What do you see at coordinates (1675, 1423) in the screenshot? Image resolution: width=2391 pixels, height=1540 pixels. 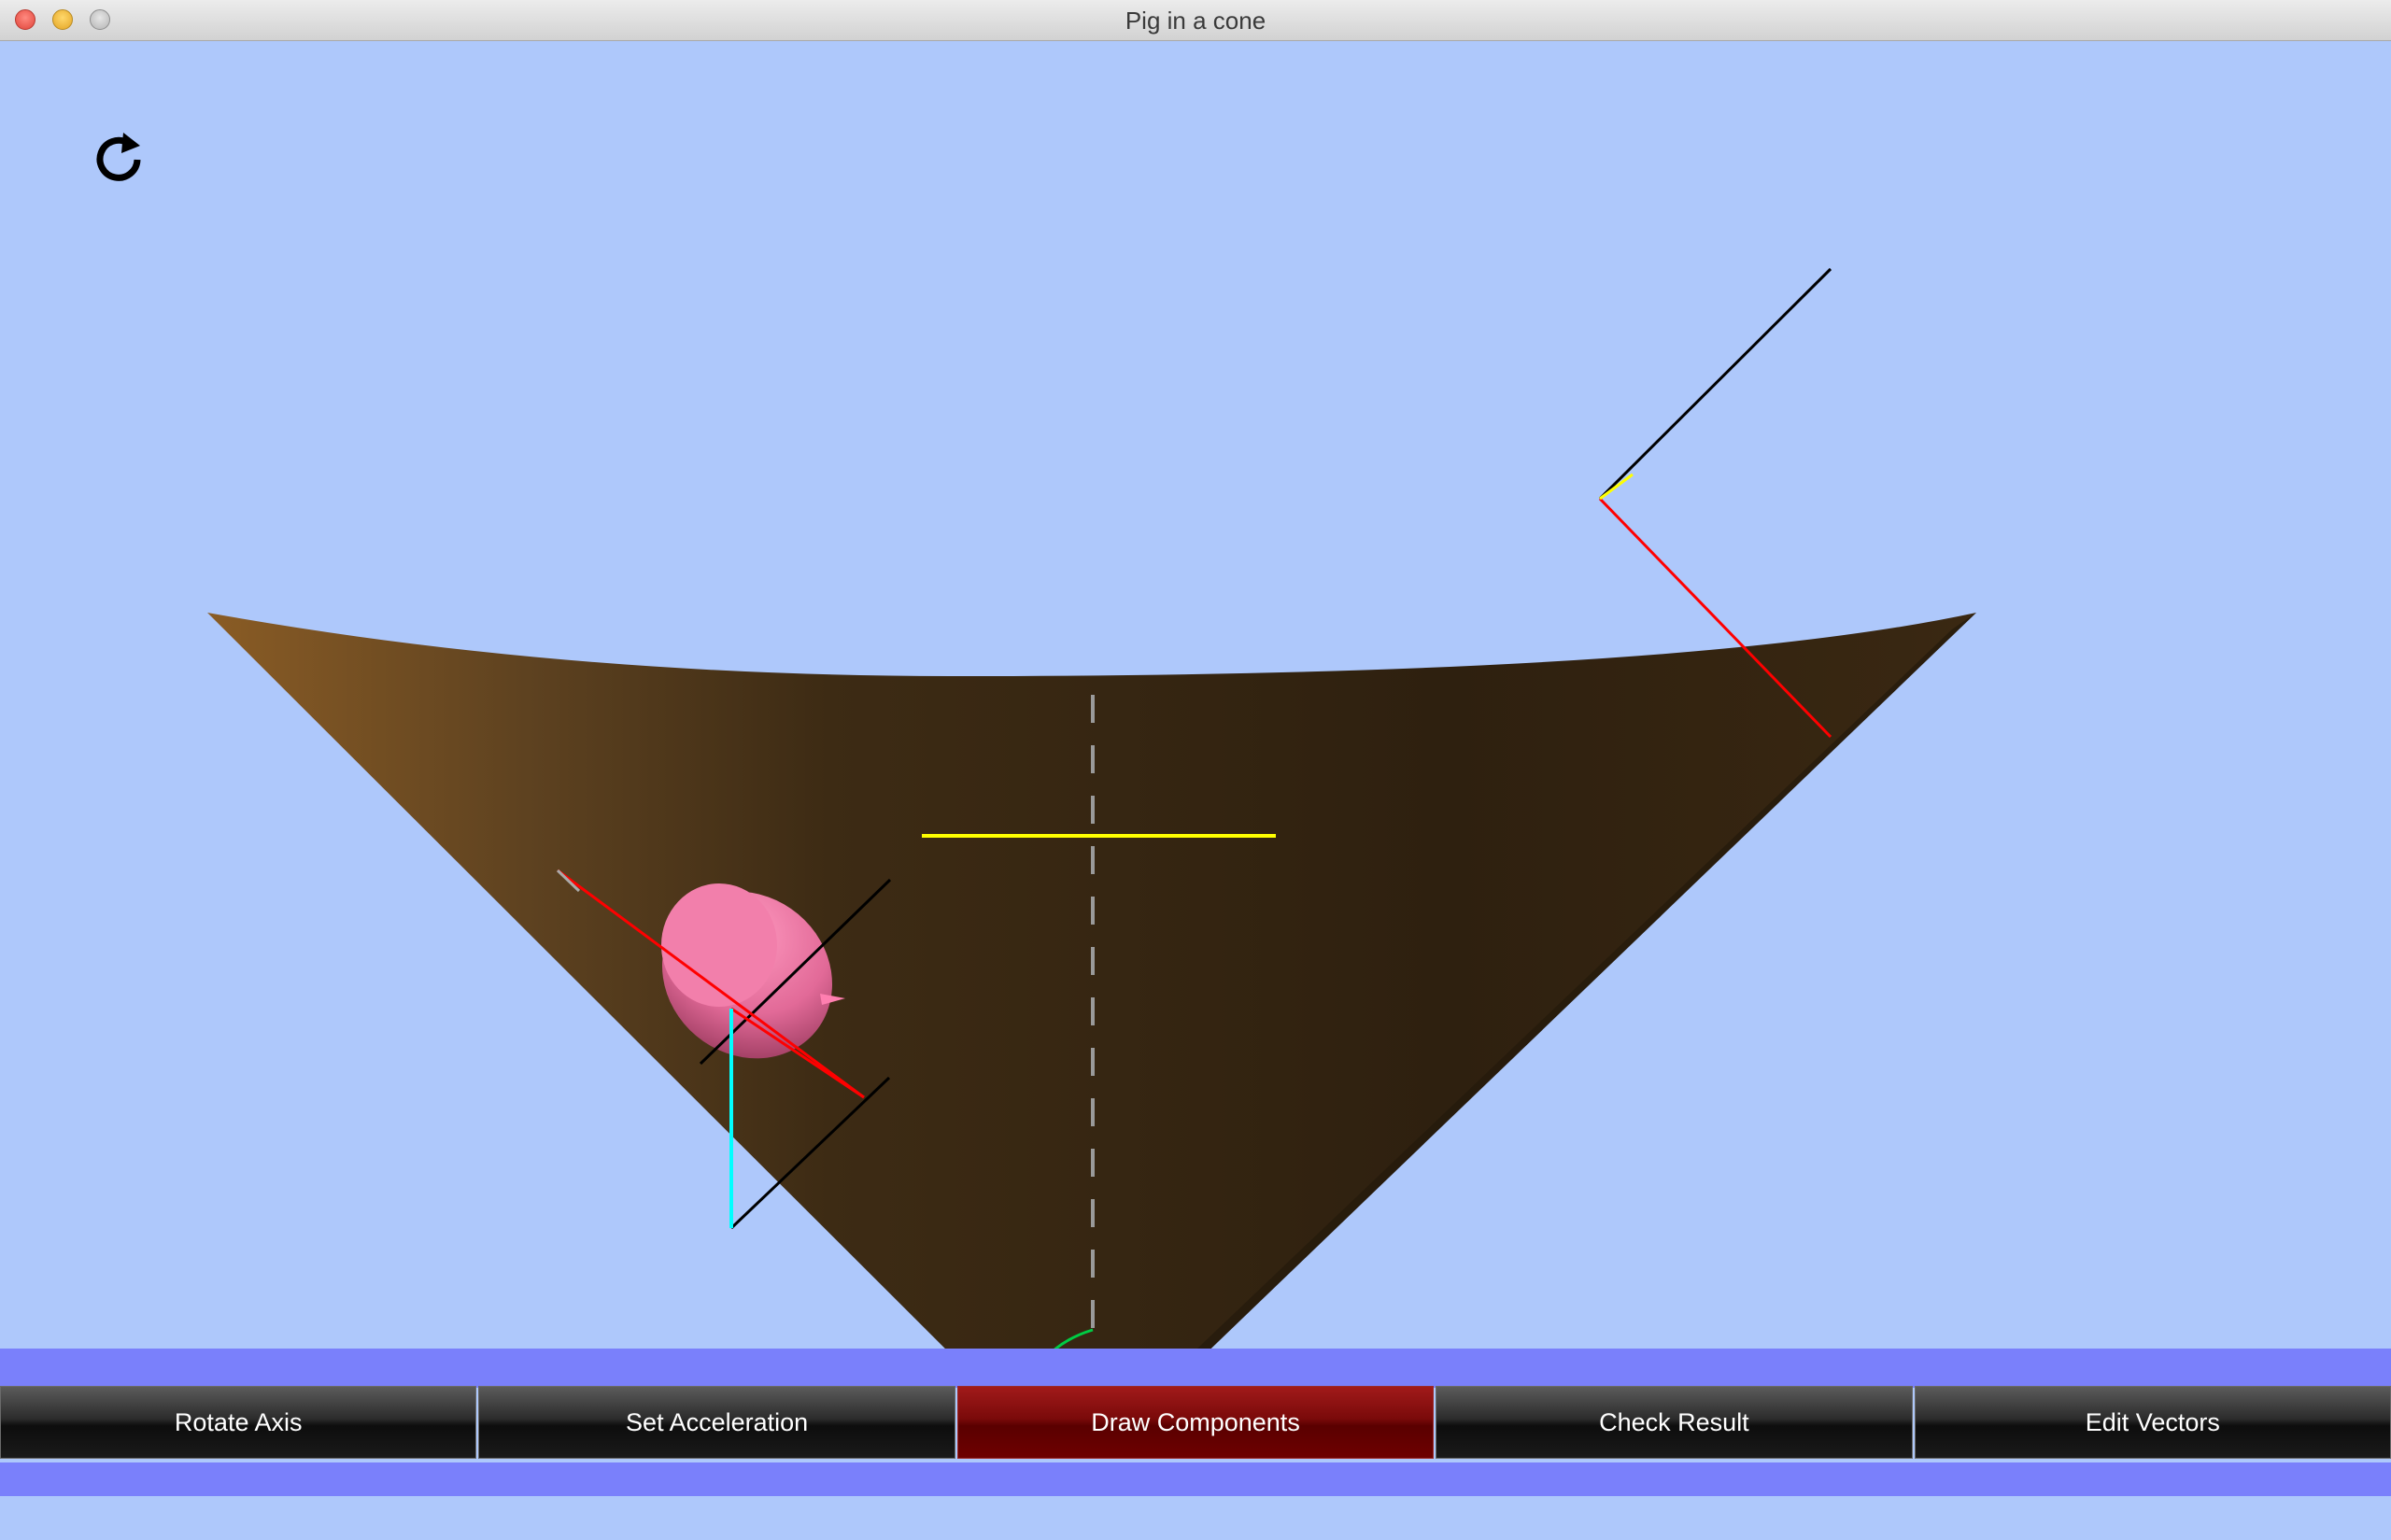 I see `check-result-button: Check Result` at bounding box center [1675, 1423].